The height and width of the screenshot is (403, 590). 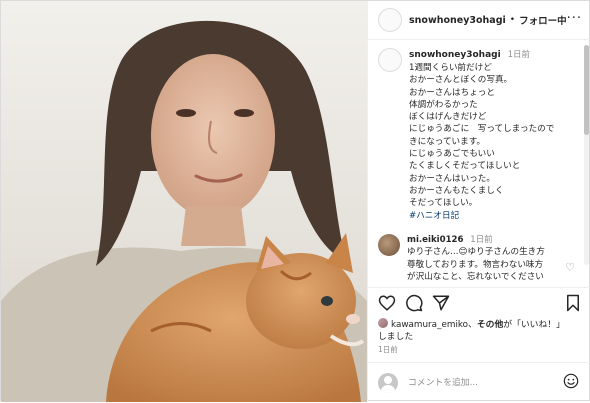 What do you see at coordinates (443, 104) in the screenshot?
I see `caption-line: 体調がわるかった` at bounding box center [443, 104].